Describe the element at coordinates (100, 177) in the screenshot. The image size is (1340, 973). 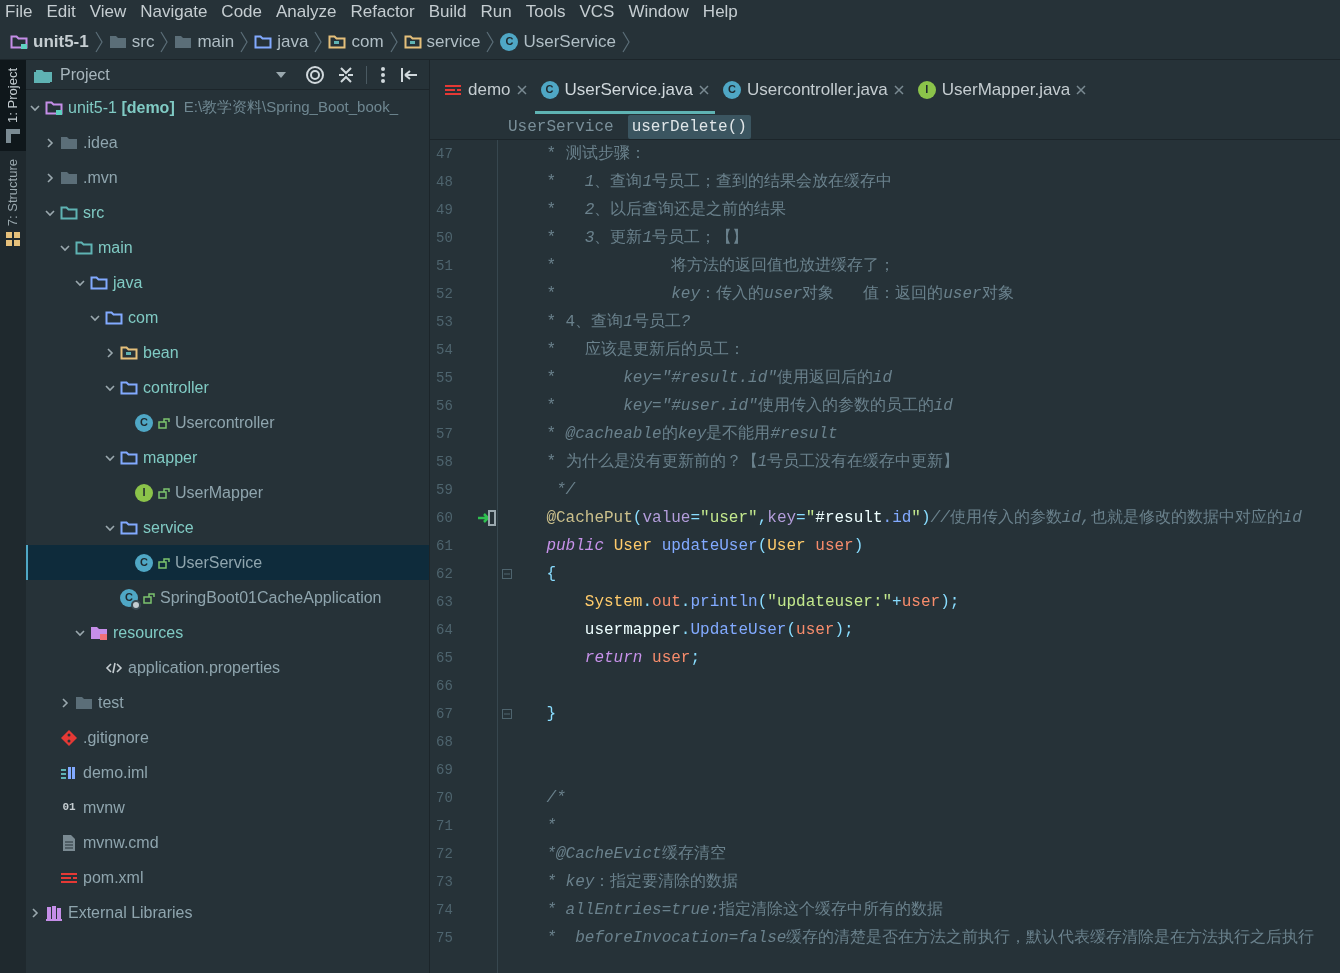
I see `tree-label: .mvn` at that location.